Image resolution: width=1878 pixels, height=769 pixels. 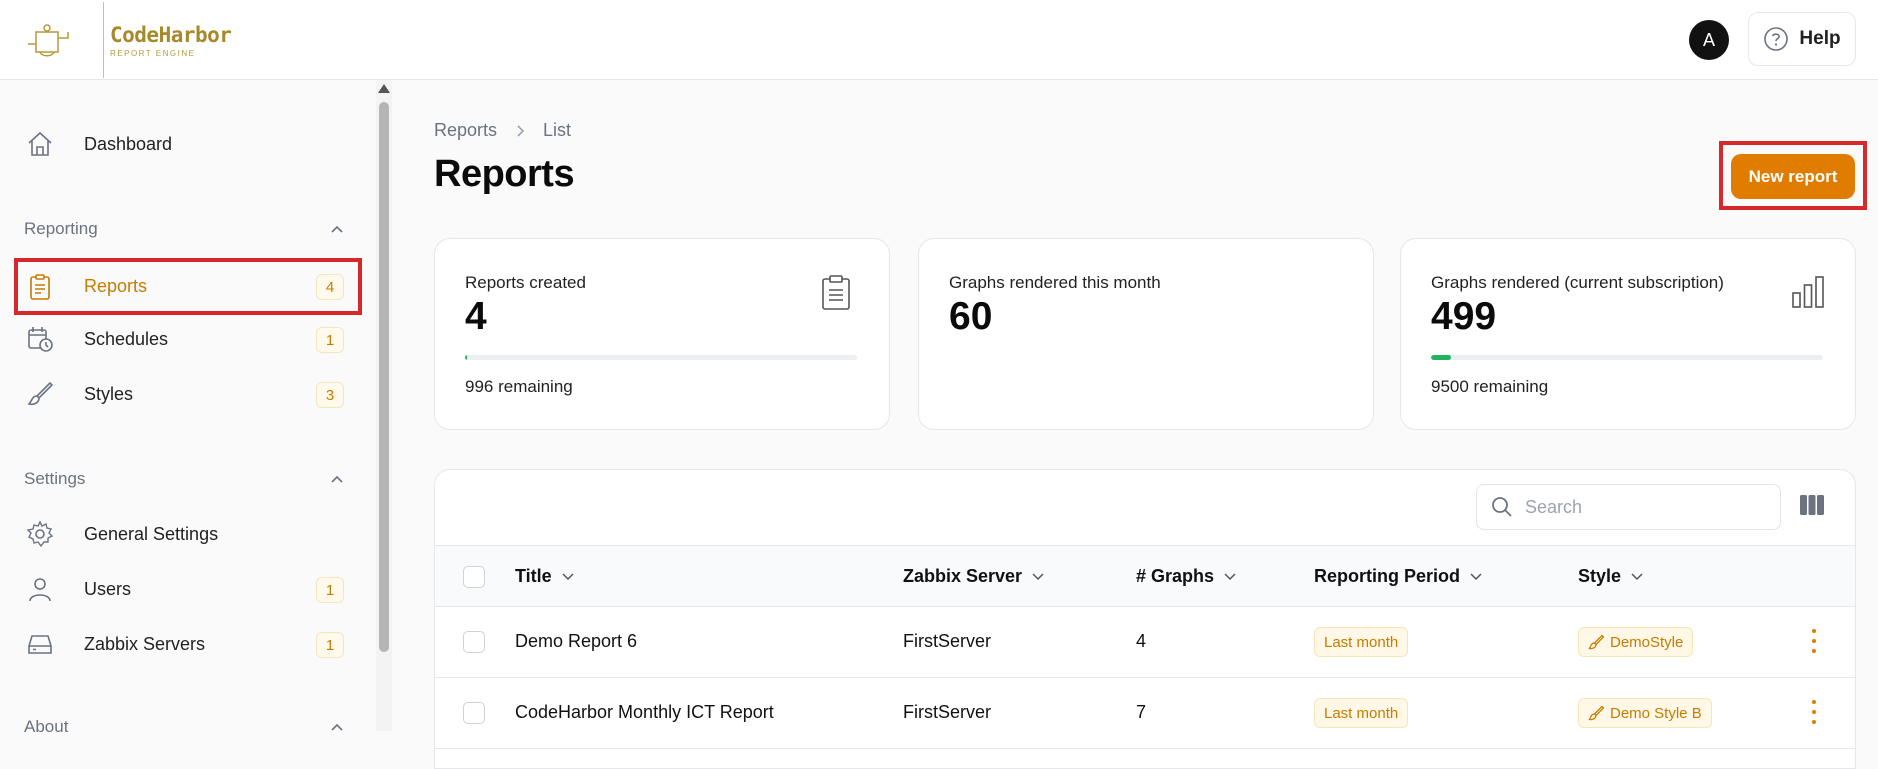 What do you see at coordinates (1146, 334) in the screenshot?
I see `stat-card-graphs-month: Graphs rendered this month 60` at bounding box center [1146, 334].